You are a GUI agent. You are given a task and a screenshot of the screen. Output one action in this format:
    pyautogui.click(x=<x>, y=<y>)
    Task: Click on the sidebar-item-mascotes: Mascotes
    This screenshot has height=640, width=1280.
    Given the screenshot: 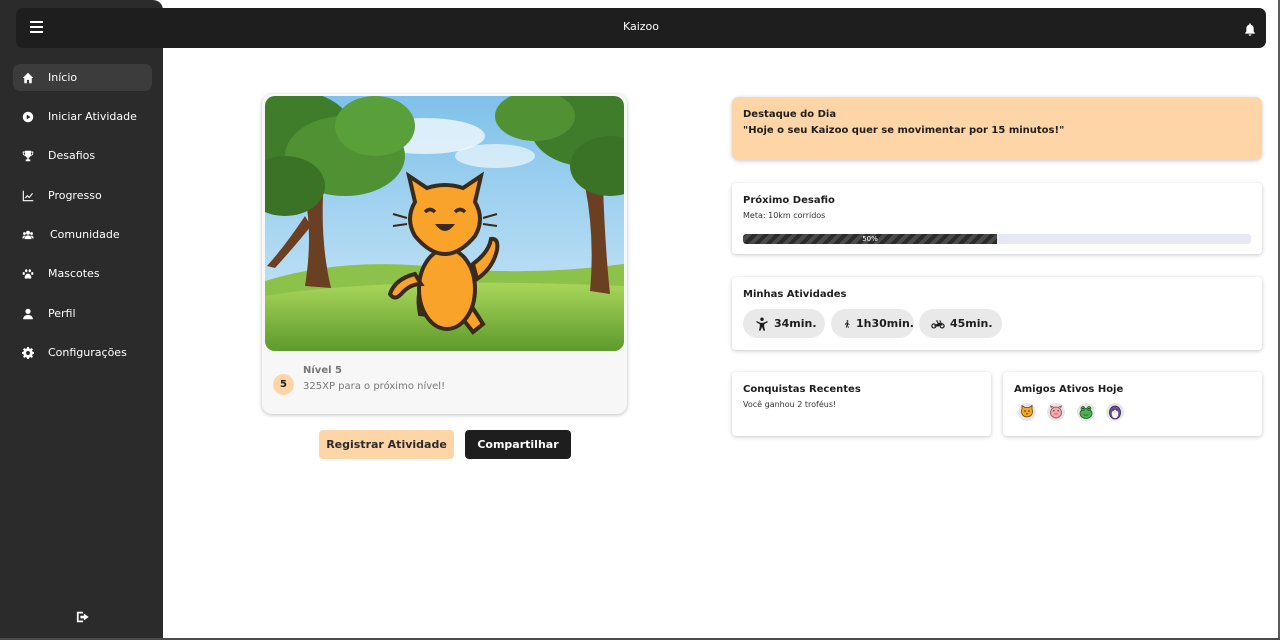 What is the action you would take?
    pyautogui.click(x=82, y=273)
    